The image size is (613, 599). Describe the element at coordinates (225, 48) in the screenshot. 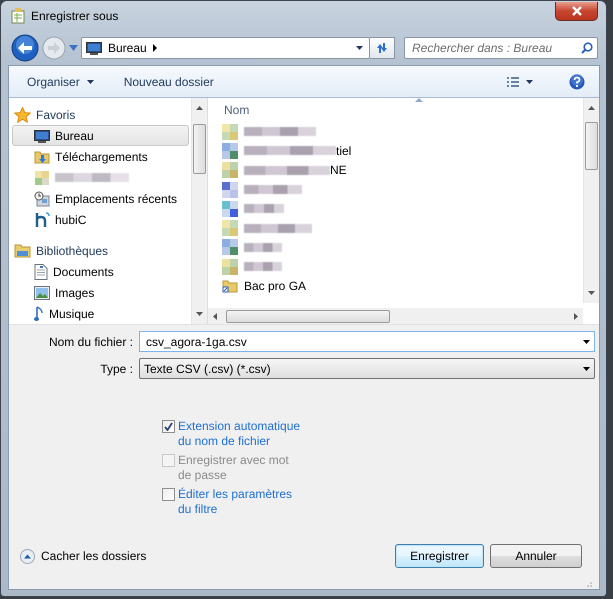

I see `address-bar: Bureau` at that location.